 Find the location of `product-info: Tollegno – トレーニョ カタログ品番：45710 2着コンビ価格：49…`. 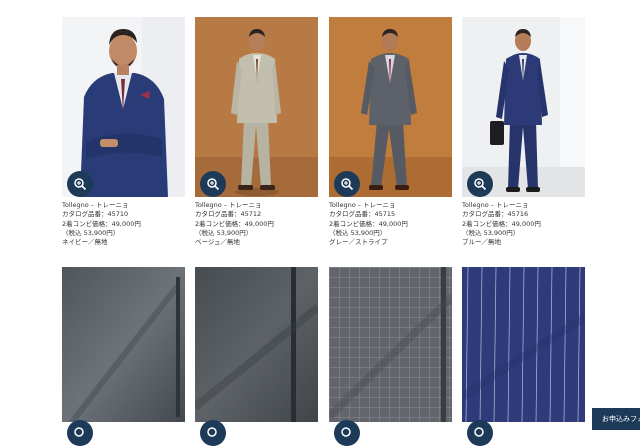

product-info: Tollegno – トレーニョ カタログ品番：45710 2着コンビ価格：49… is located at coordinates (132, 224).